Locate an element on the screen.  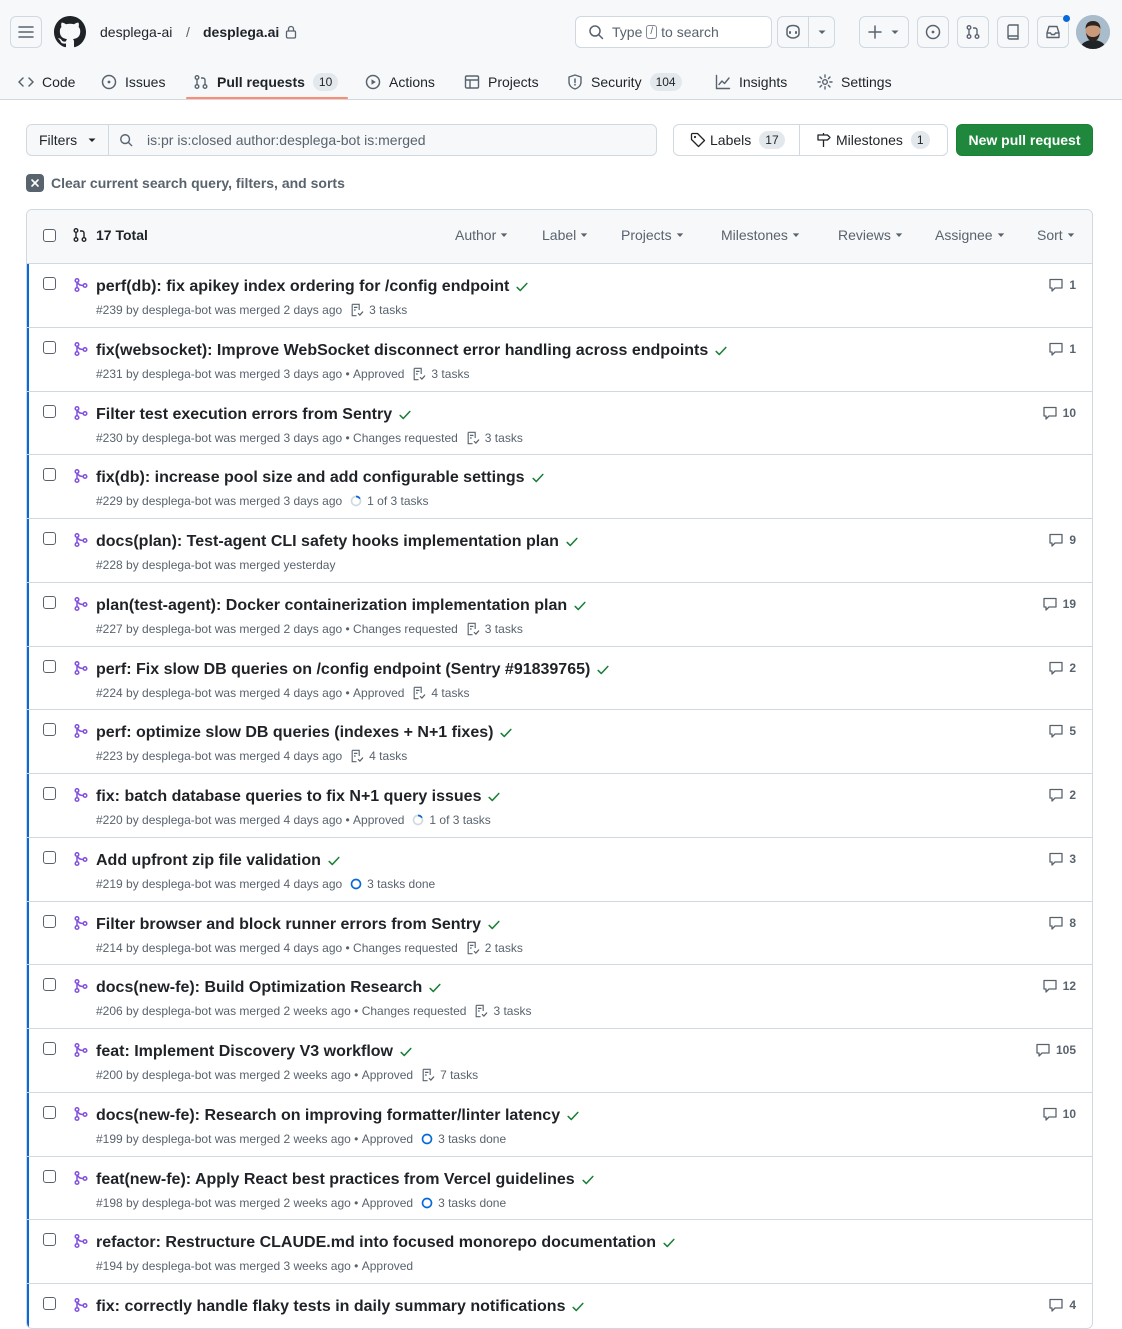
tab-settings: Settings is located at coordinates (854, 82).